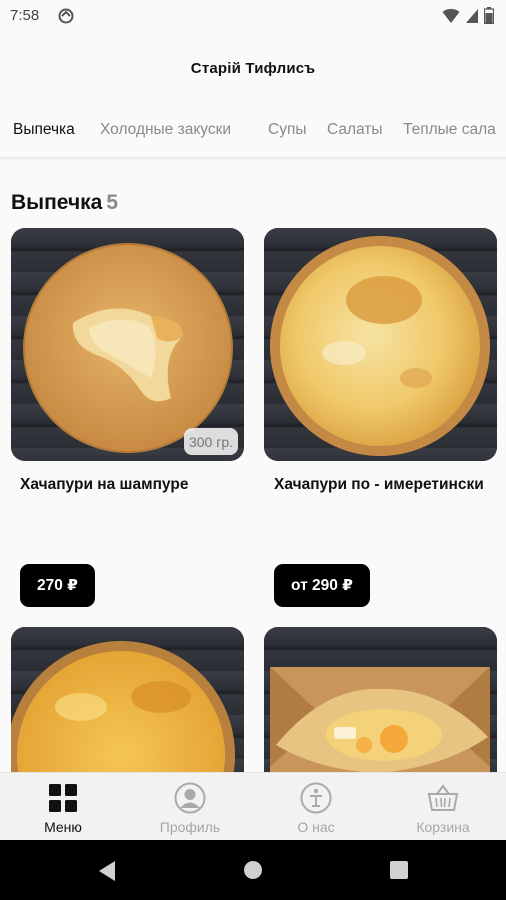 The width and height of the screenshot is (506, 900). What do you see at coordinates (63, 827) in the screenshot?
I see `nav-menu-label: Меню` at bounding box center [63, 827].